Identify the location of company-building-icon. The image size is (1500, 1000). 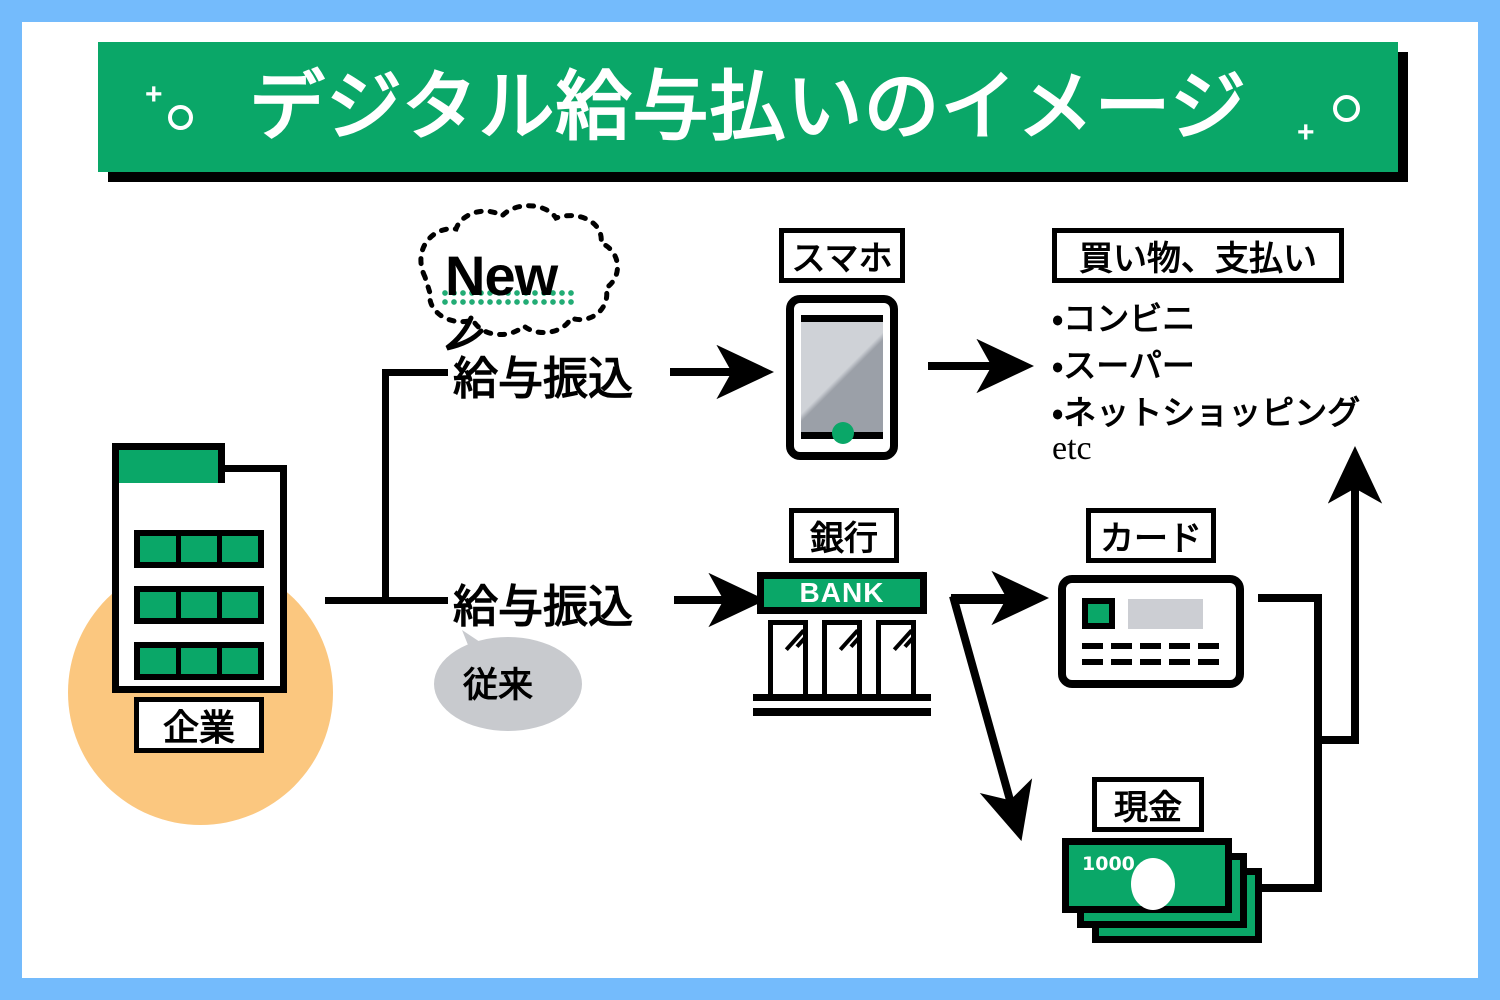
(199, 568).